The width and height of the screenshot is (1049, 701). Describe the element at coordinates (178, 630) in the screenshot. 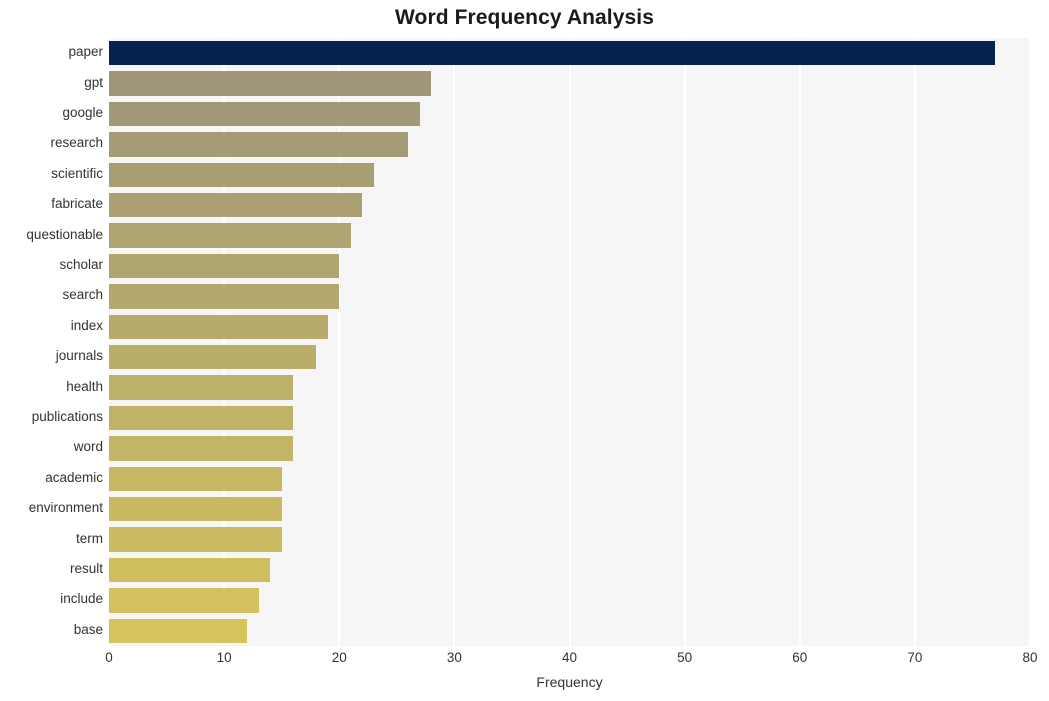

I see `bar-base` at that location.